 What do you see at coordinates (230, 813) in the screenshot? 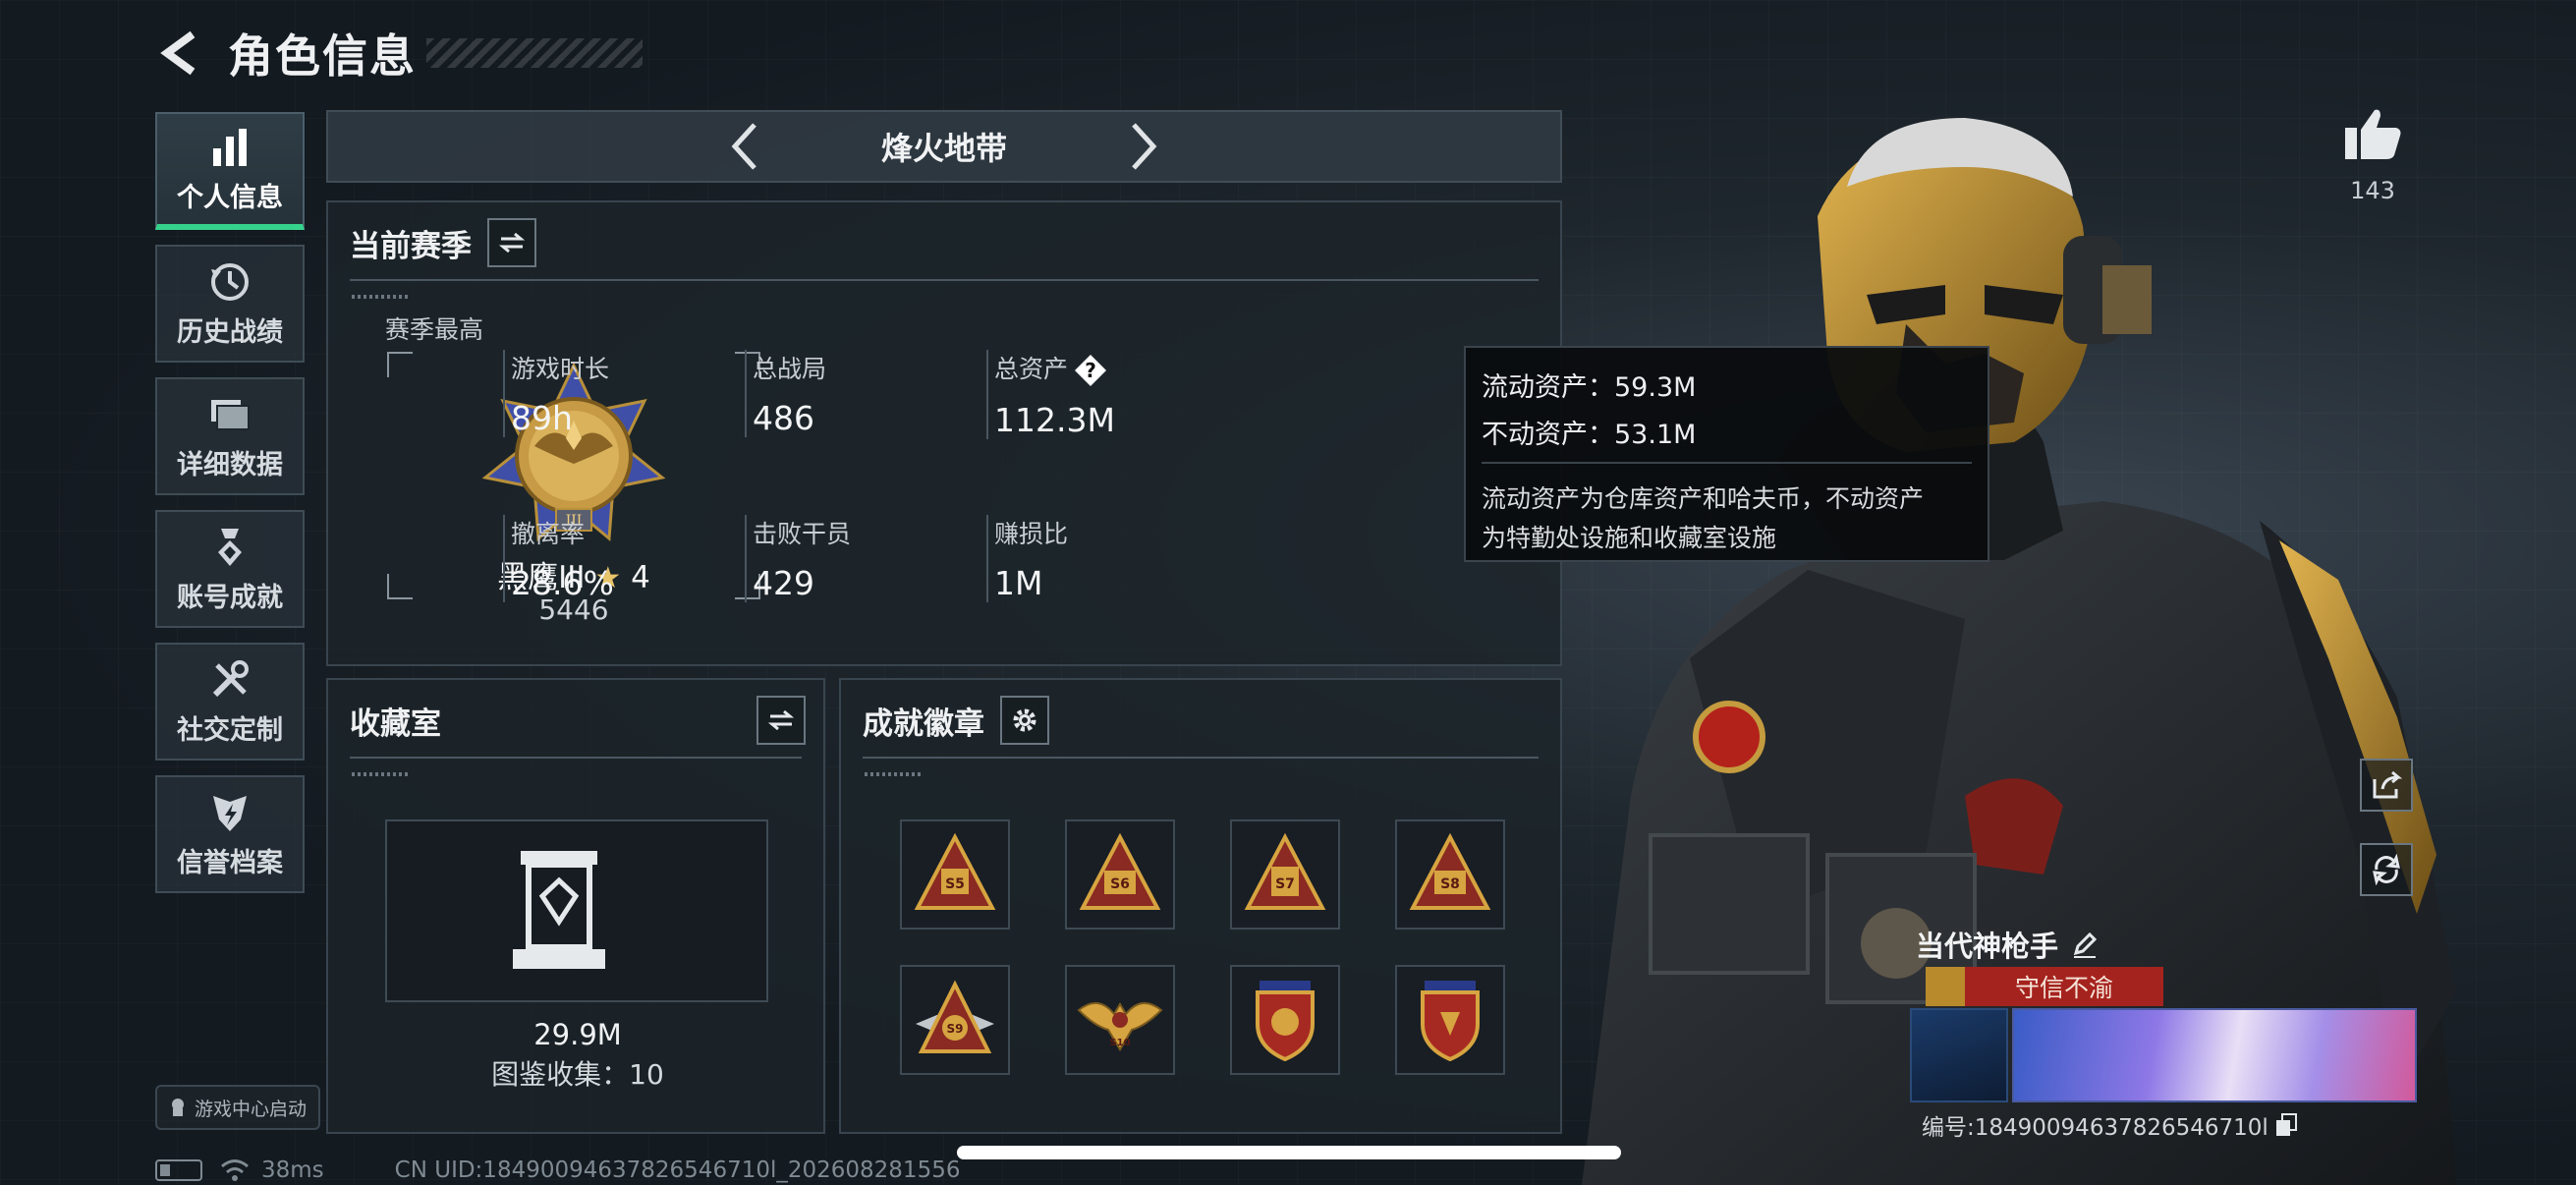
I see `credit-shield-icon` at bounding box center [230, 813].